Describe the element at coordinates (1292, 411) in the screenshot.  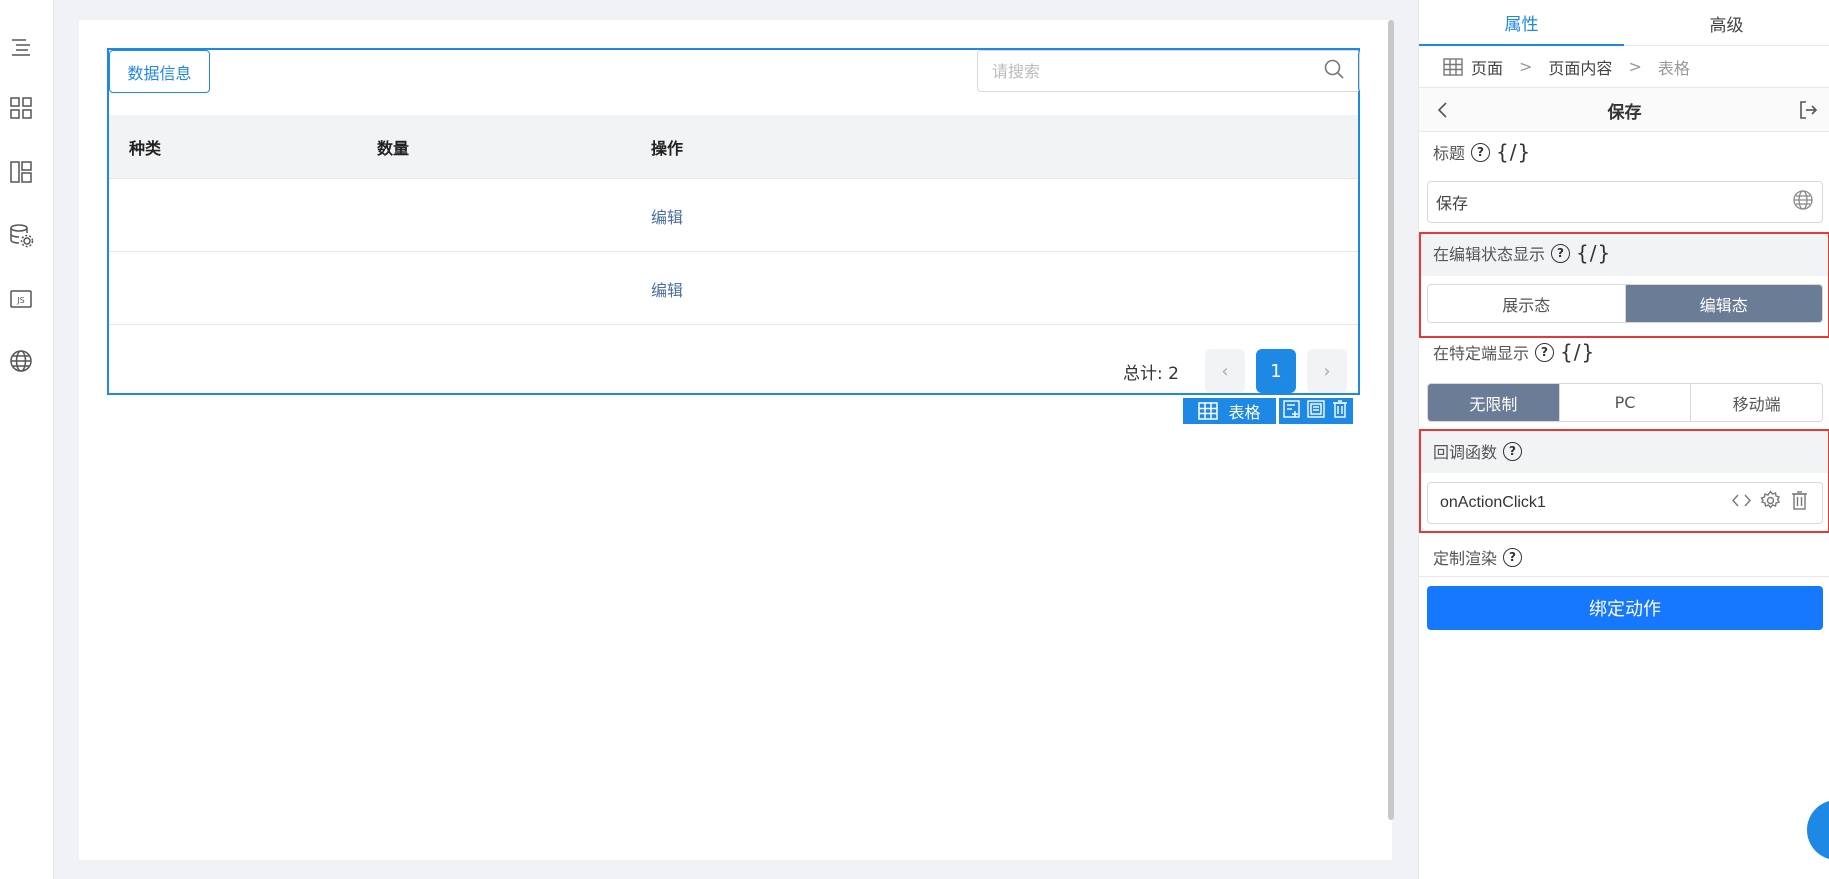
I see `add-child-icon` at that location.